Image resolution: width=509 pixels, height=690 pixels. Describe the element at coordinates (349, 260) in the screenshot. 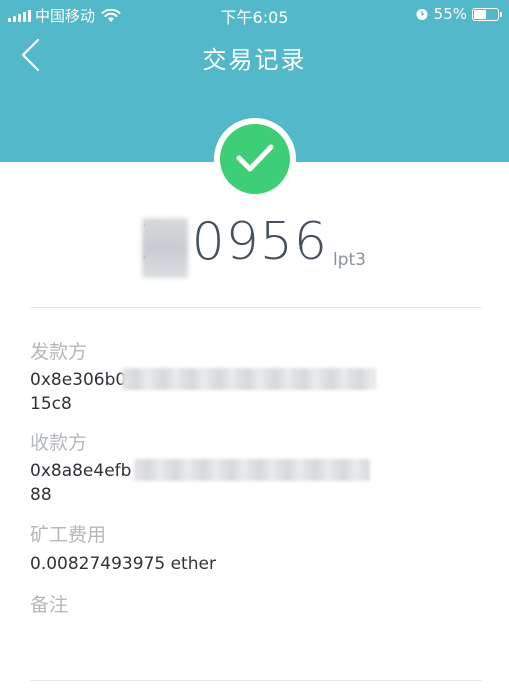

I see `amount-unit: lpt3` at that location.